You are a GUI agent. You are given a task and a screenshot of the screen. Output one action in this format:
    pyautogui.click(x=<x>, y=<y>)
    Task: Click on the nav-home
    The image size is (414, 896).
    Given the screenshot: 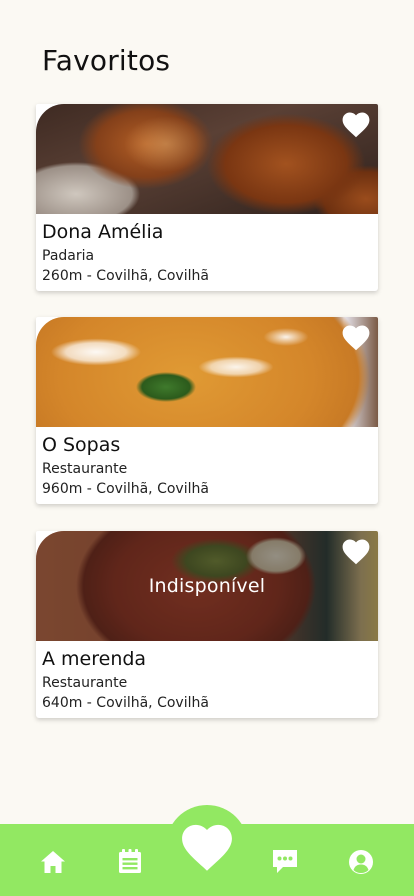 What is the action you would take?
    pyautogui.click(x=53, y=862)
    